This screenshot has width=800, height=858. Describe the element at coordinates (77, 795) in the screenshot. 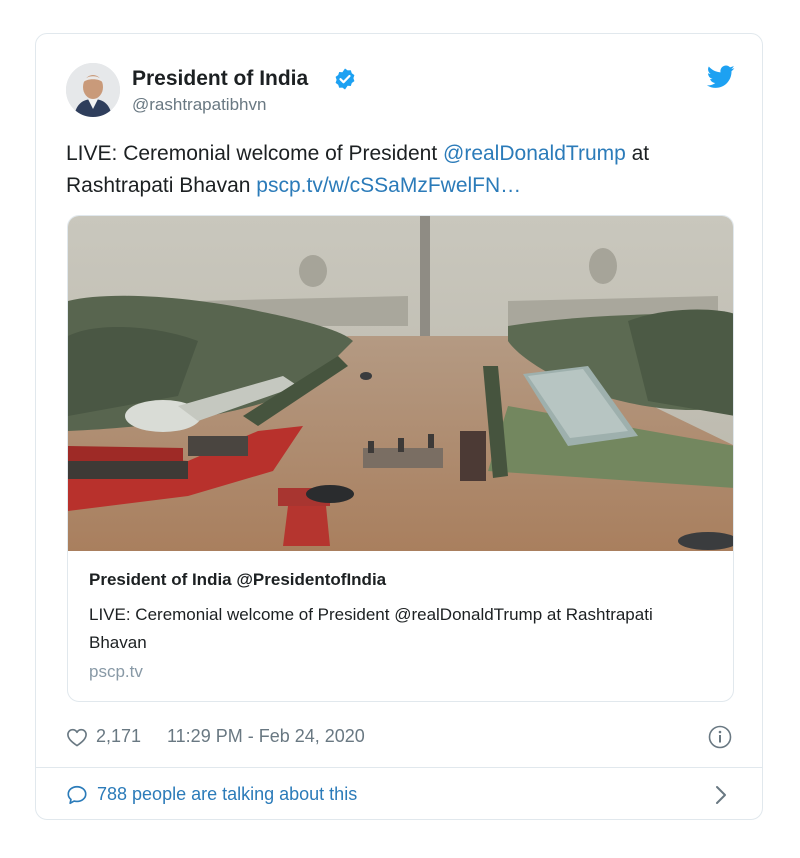

I see `speech-bubble-icon` at that location.